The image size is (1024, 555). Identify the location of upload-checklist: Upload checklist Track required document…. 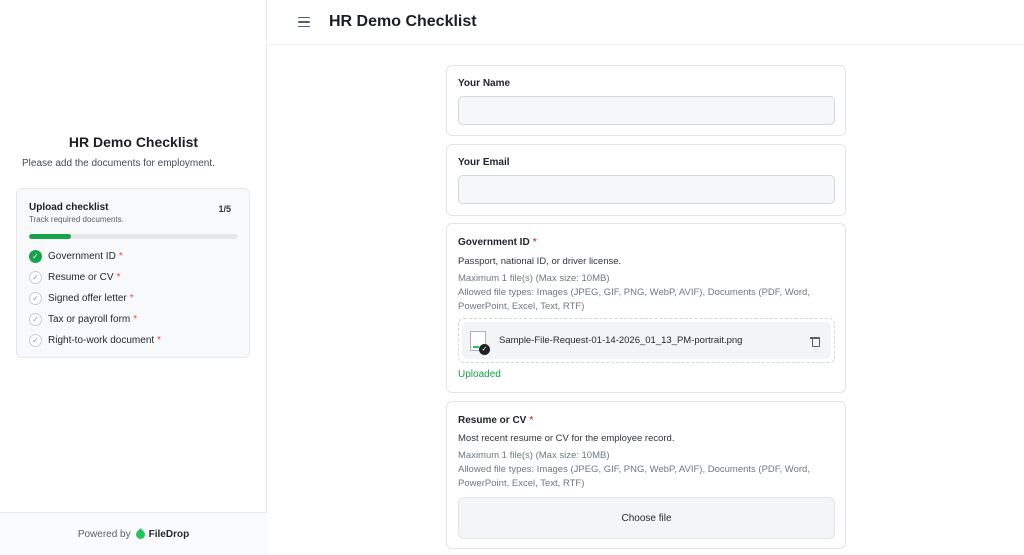
(133, 273).